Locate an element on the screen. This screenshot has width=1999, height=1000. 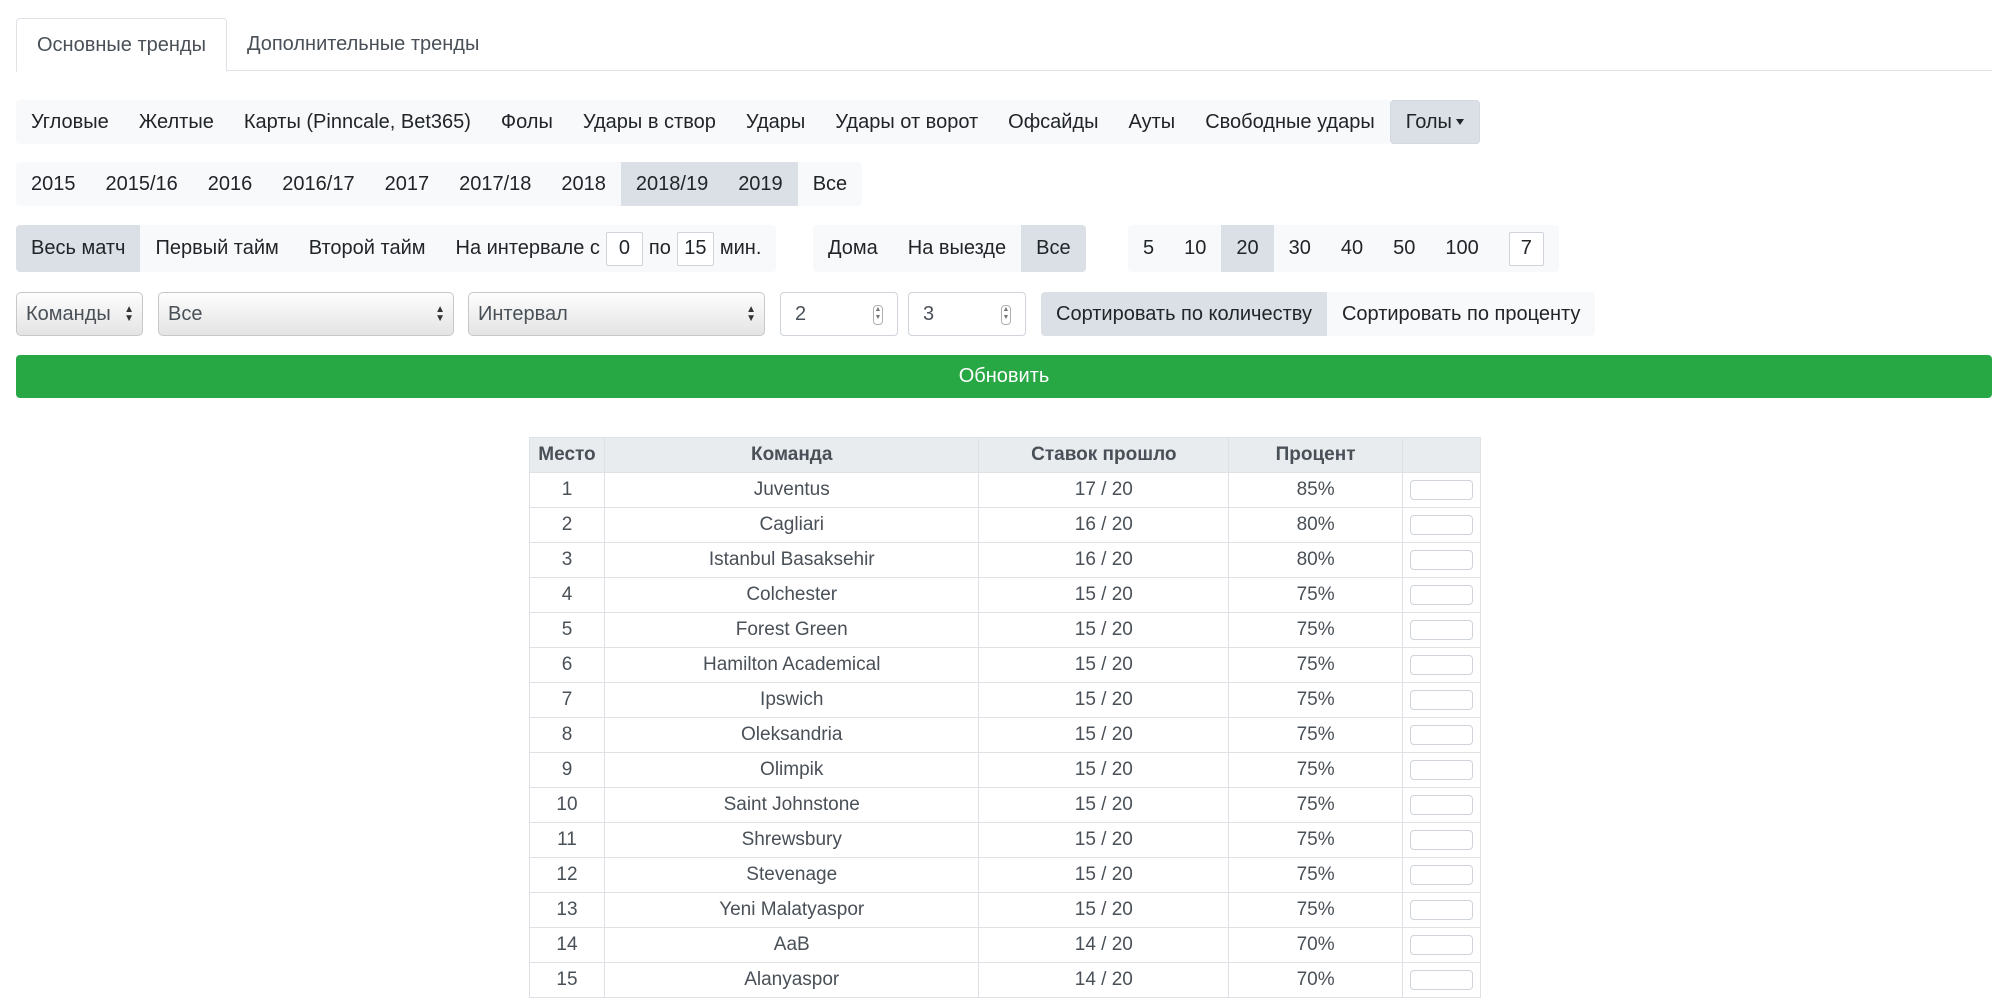
category-offsides: Офсайды is located at coordinates (1053, 122).